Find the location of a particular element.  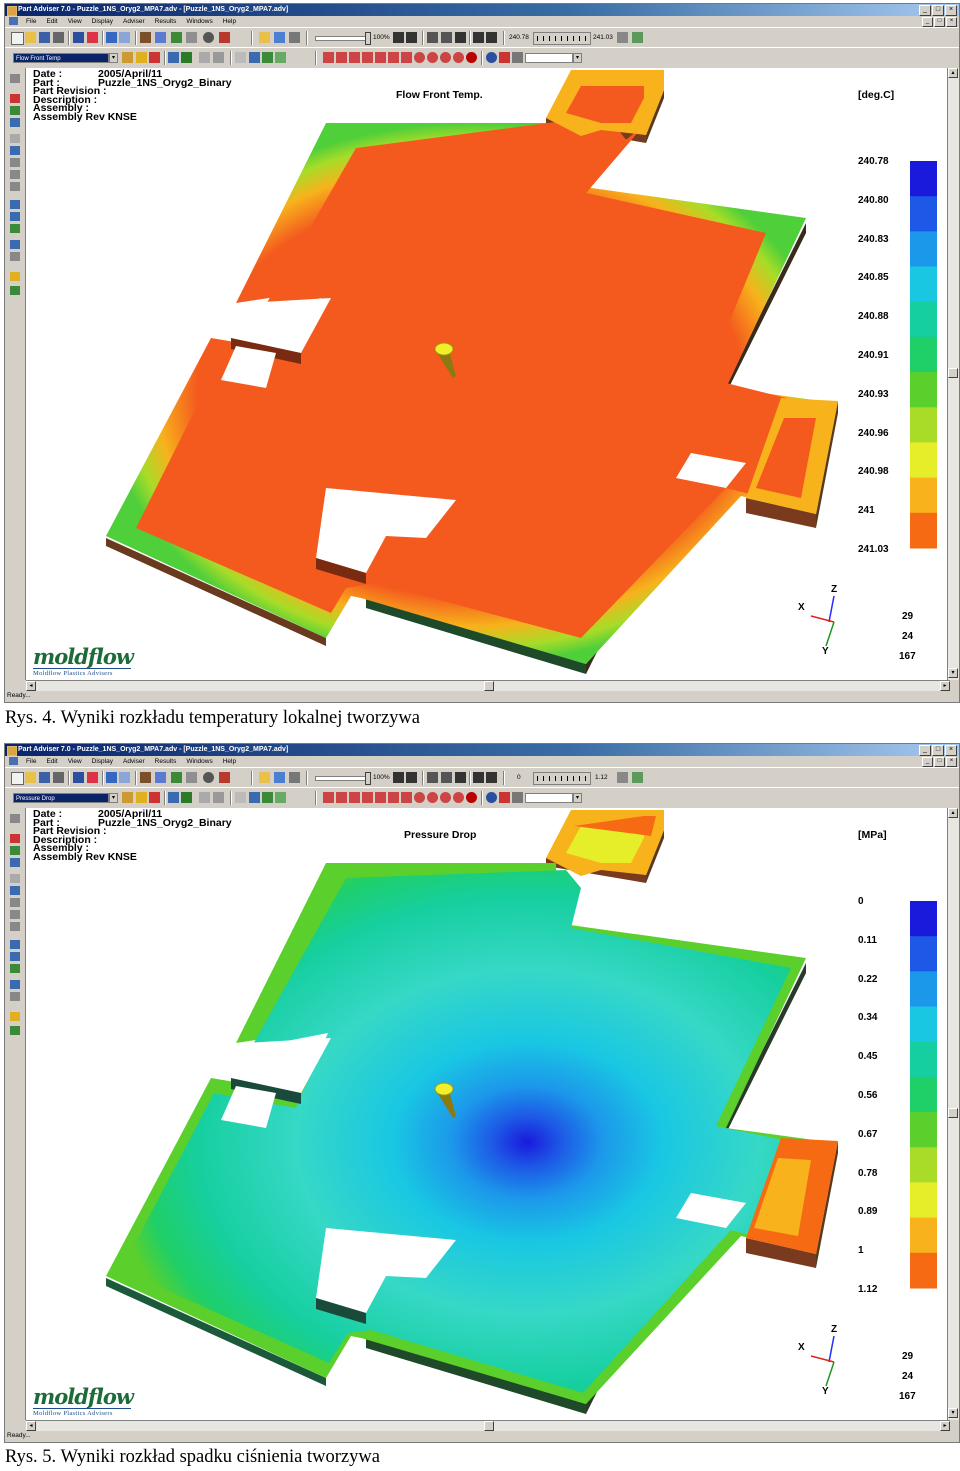

drop-icon is located at coordinates (491, 57).